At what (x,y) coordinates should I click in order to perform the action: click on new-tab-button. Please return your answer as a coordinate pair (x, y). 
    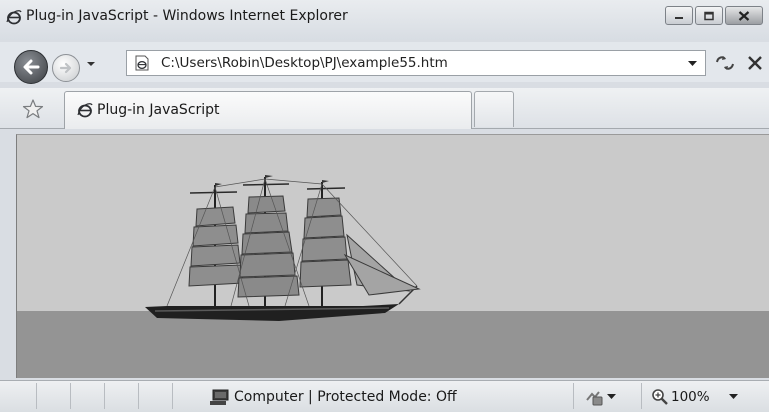
    Looking at the image, I should click on (494, 109).